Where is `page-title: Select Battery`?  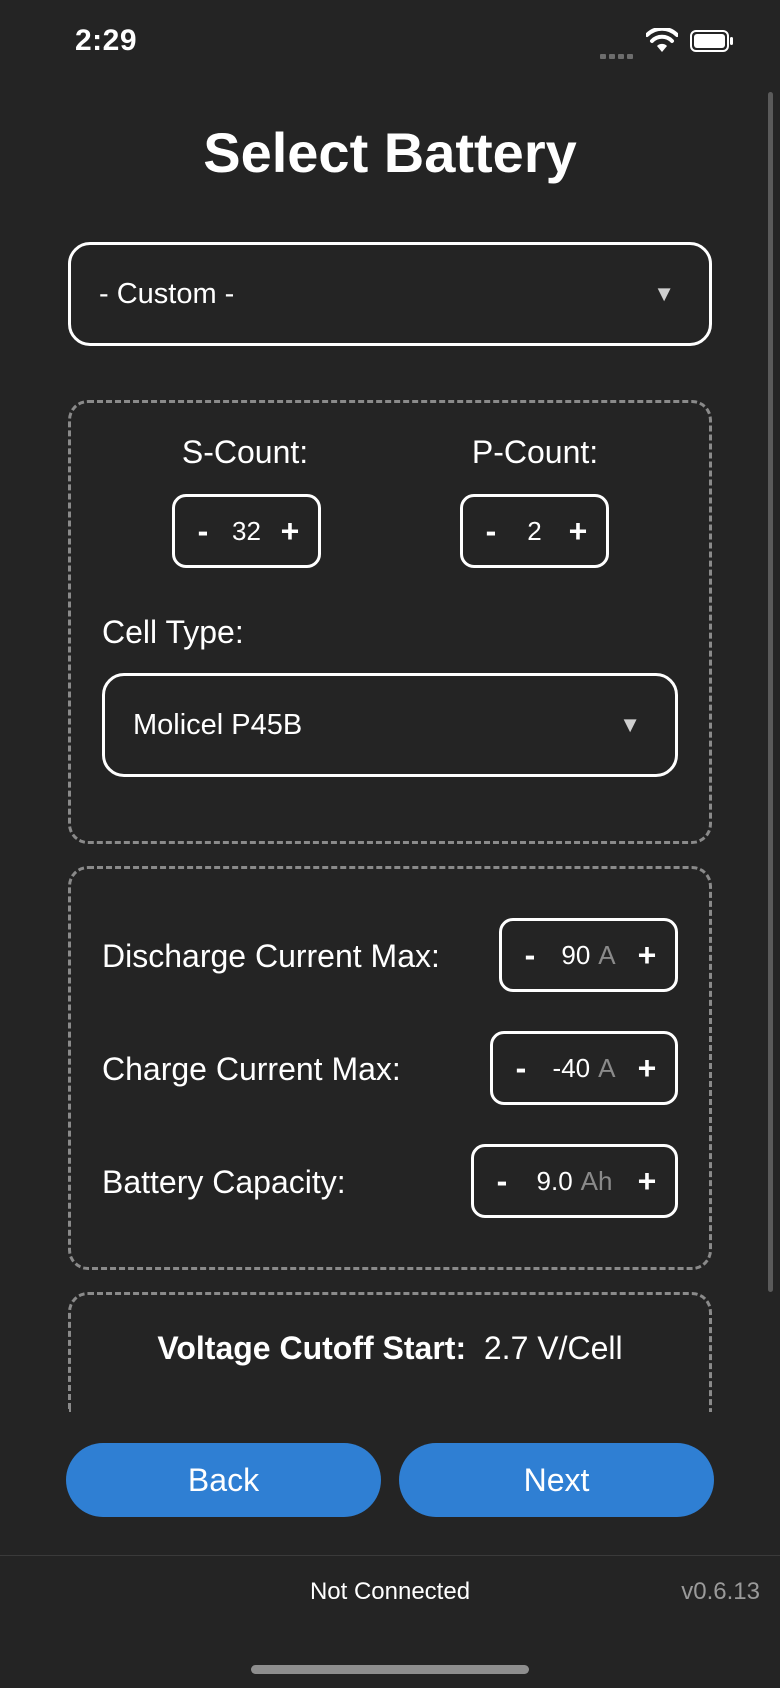 page-title: Select Battery is located at coordinates (390, 152).